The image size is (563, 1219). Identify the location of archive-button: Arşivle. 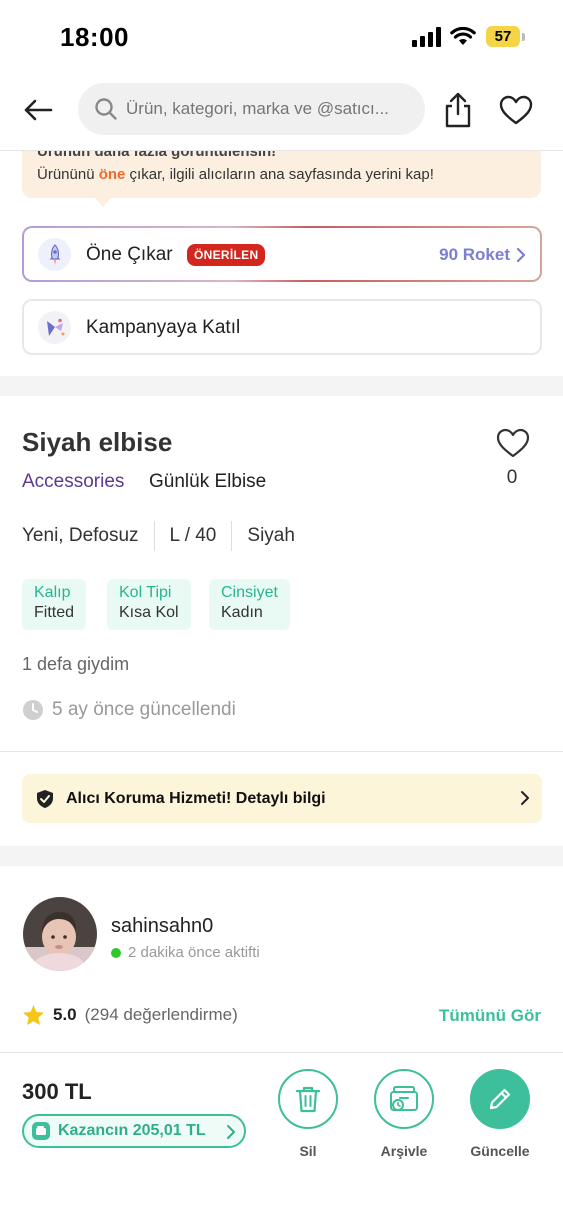
(404, 1114).